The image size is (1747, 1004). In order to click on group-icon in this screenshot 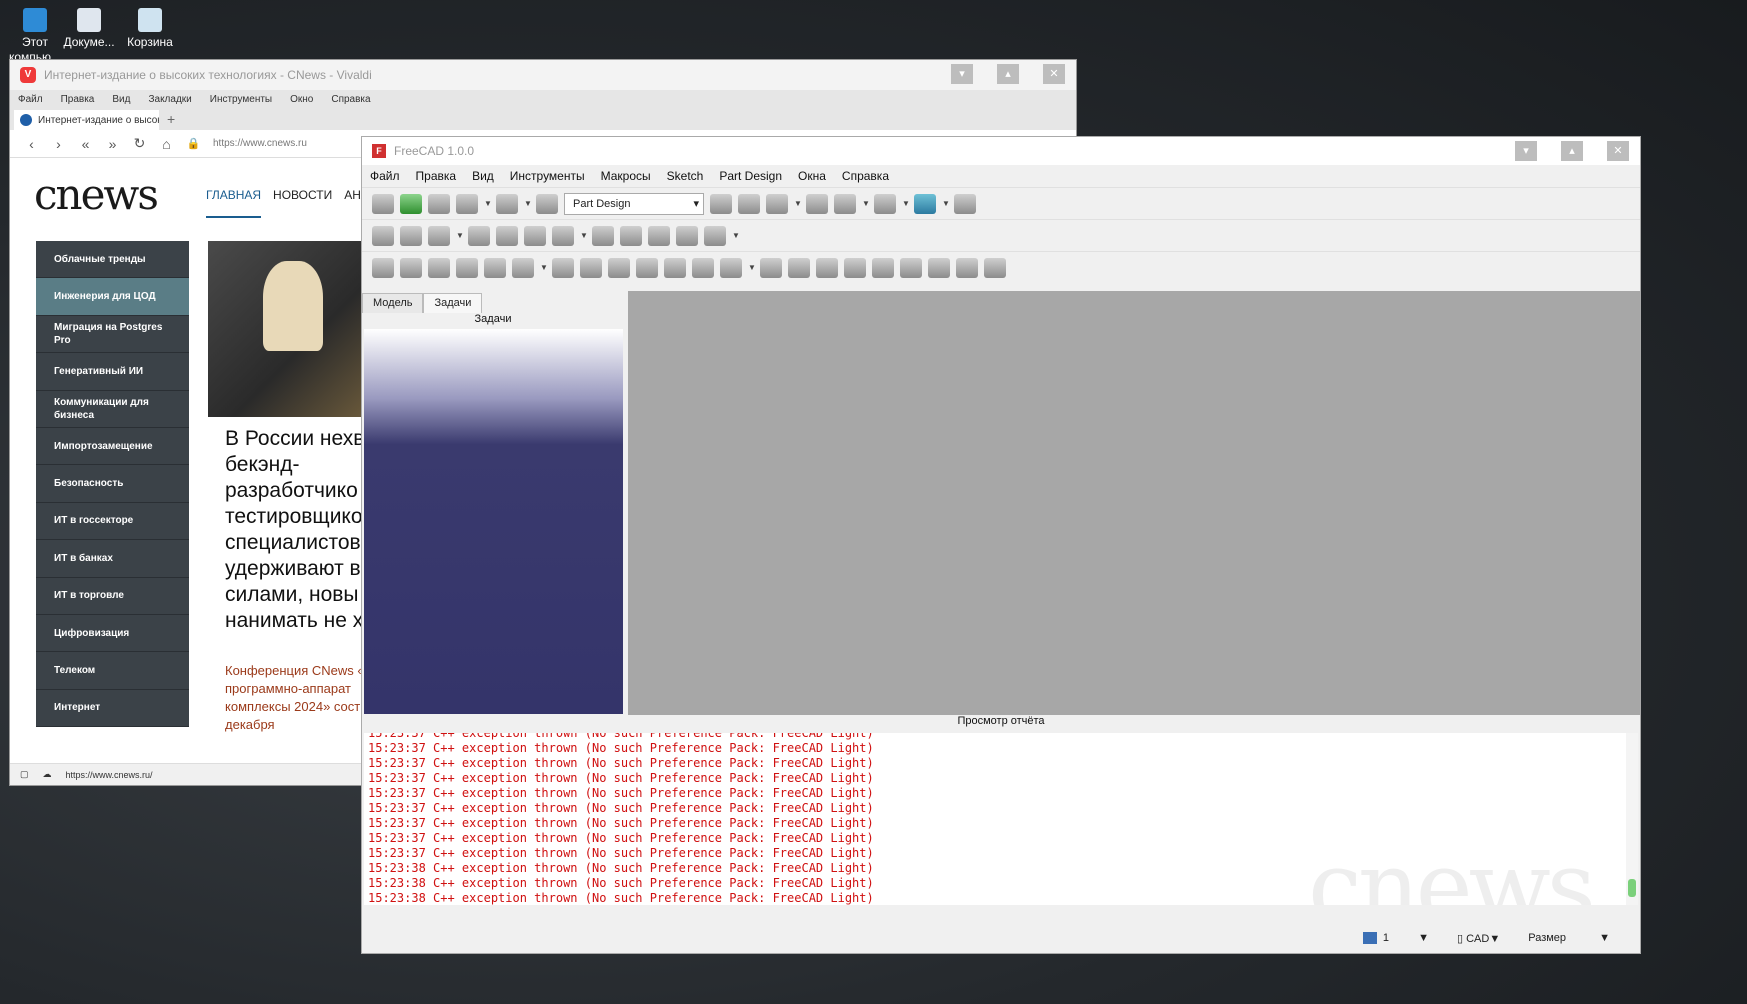, I will do `click(411, 235)`.